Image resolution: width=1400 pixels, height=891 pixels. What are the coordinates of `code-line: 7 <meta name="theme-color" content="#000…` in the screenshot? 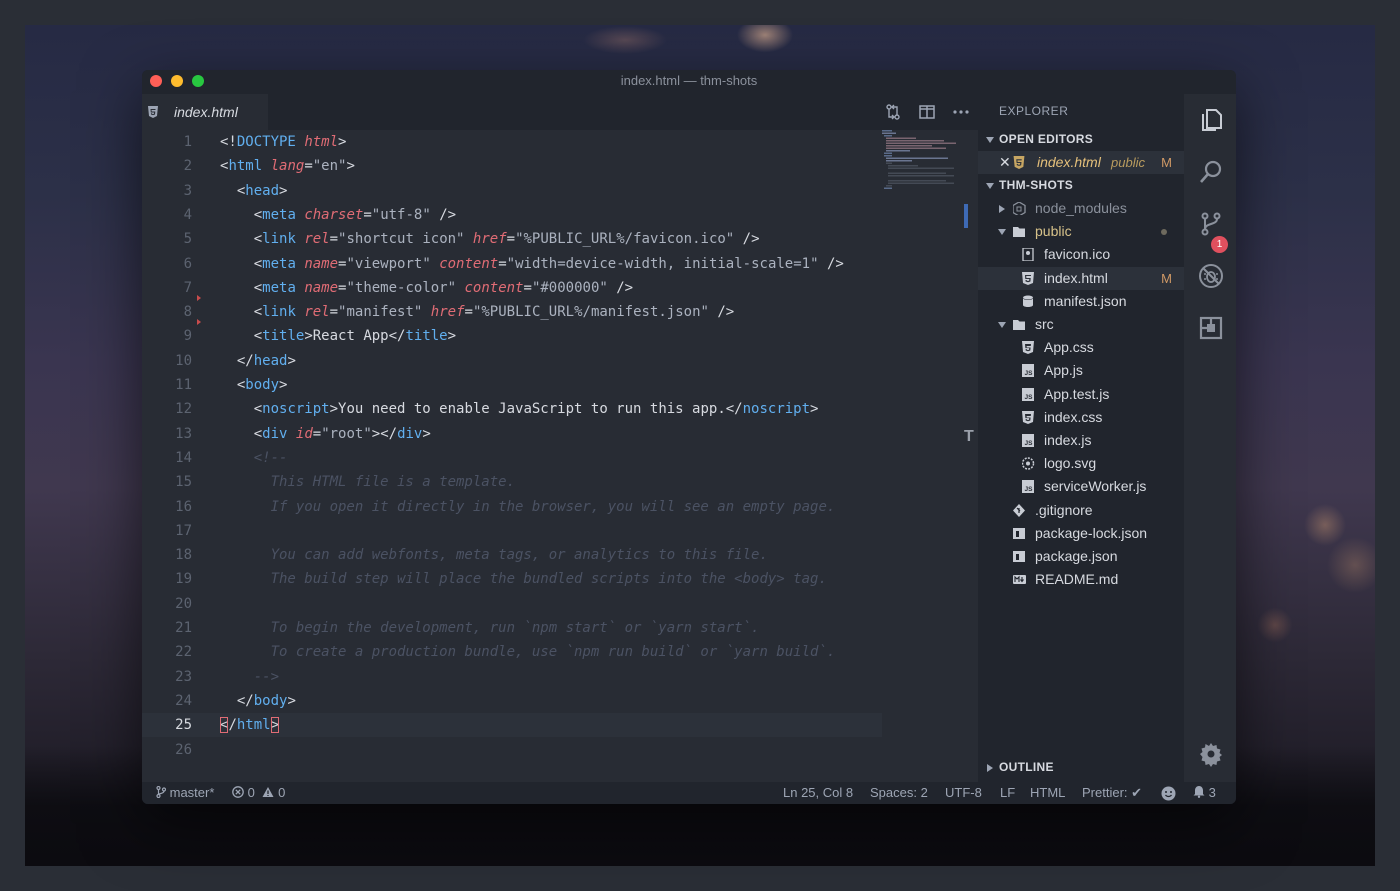 It's located at (512, 288).